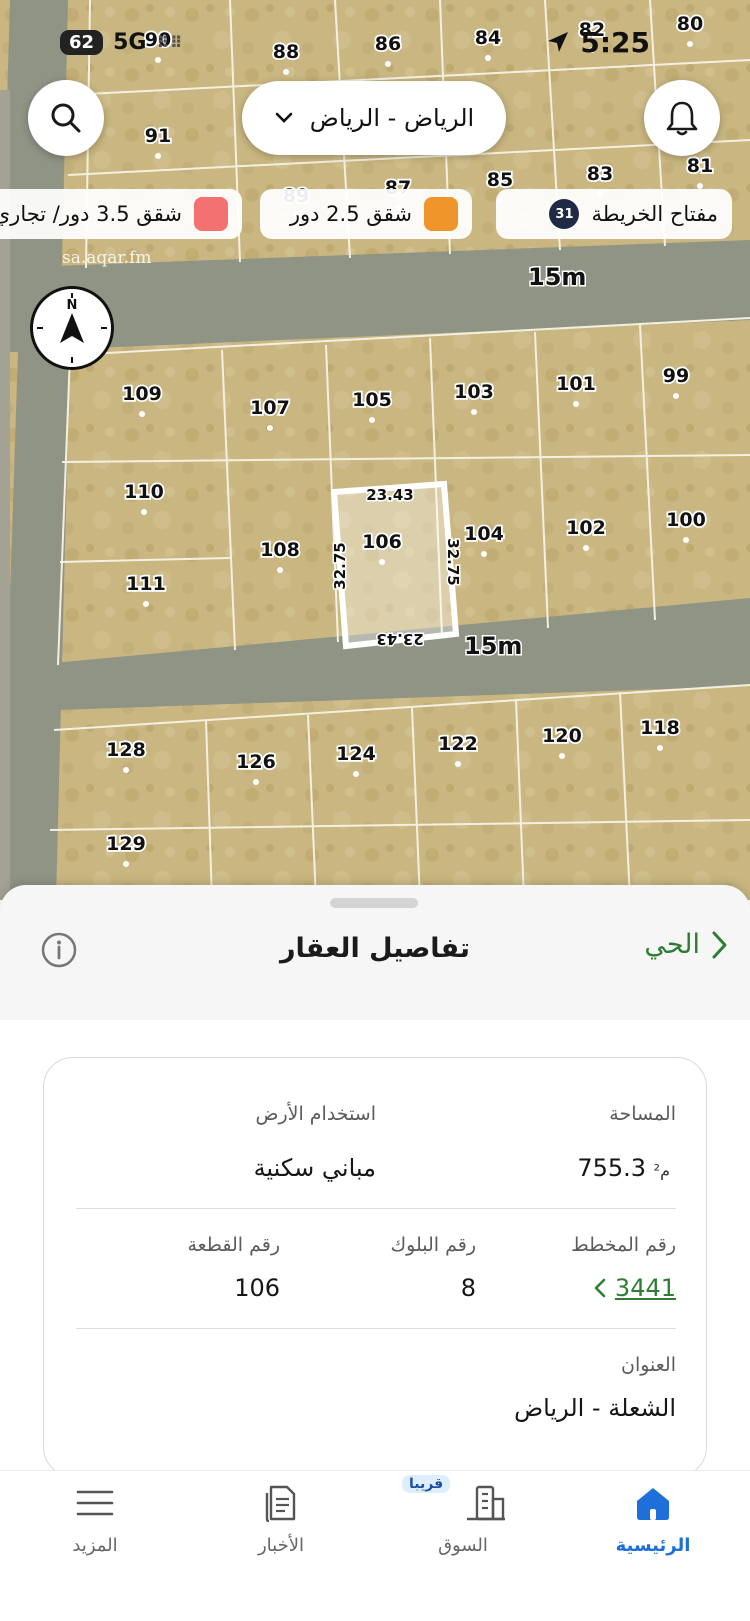 The width and height of the screenshot is (750, 1621). What do you see at coordinates (95, 1545) in the screenshot?
I see `tab-more-label: المزيد` at bounding box center [95, 1545].